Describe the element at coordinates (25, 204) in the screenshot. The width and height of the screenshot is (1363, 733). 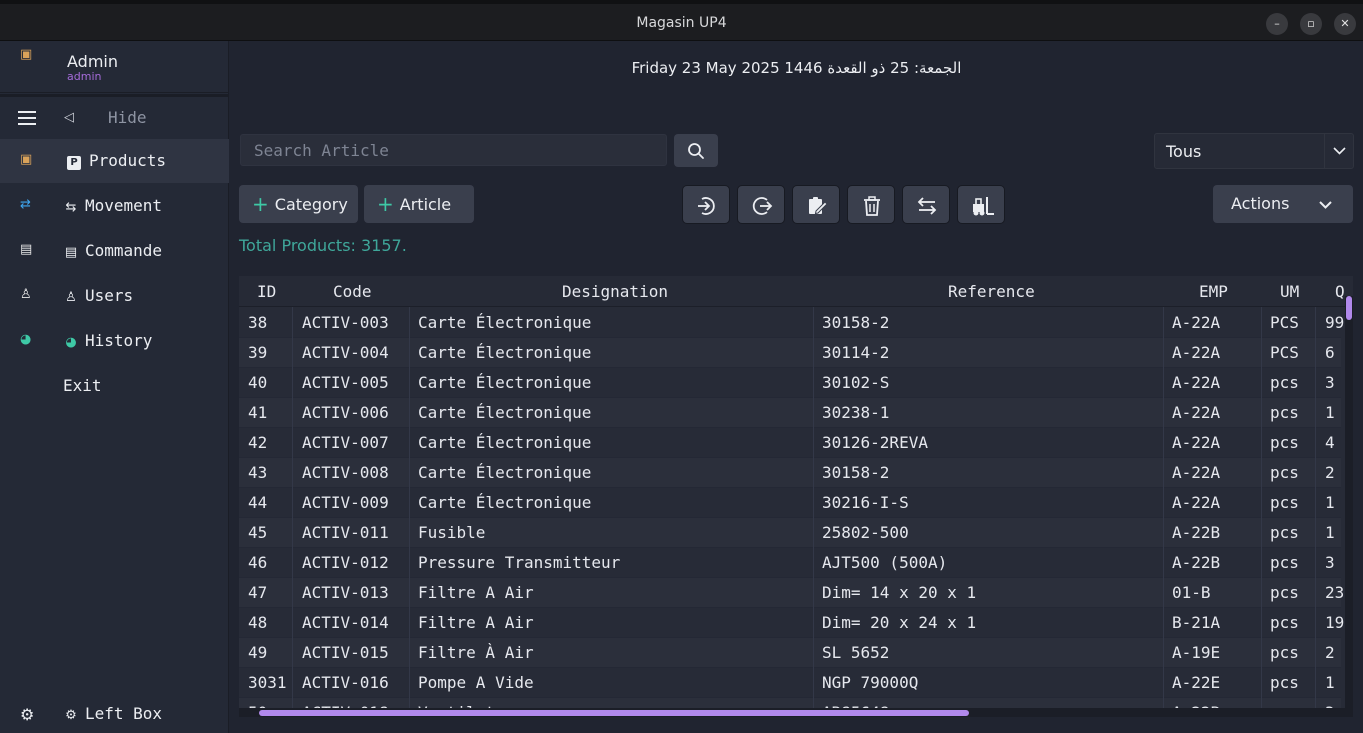
I see `repeat-icon: ⇄` at that location.